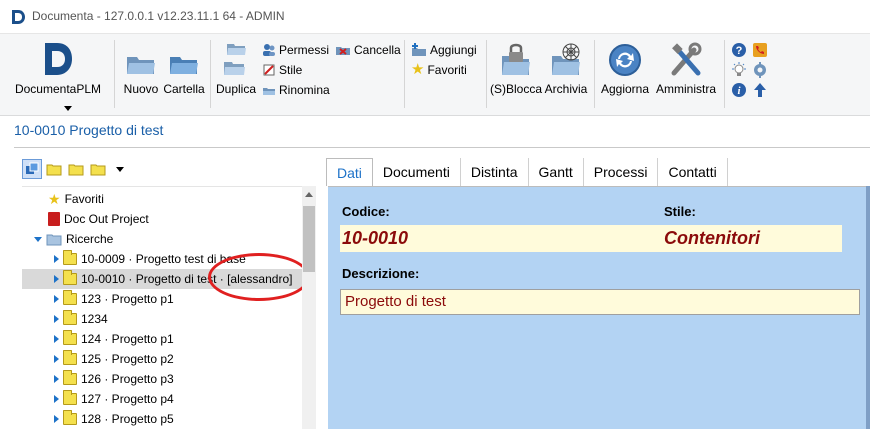  Describe the element at coordinates (516, 89) in the screenshot. I see `sblocca-label: (S)Blocca` at that location.